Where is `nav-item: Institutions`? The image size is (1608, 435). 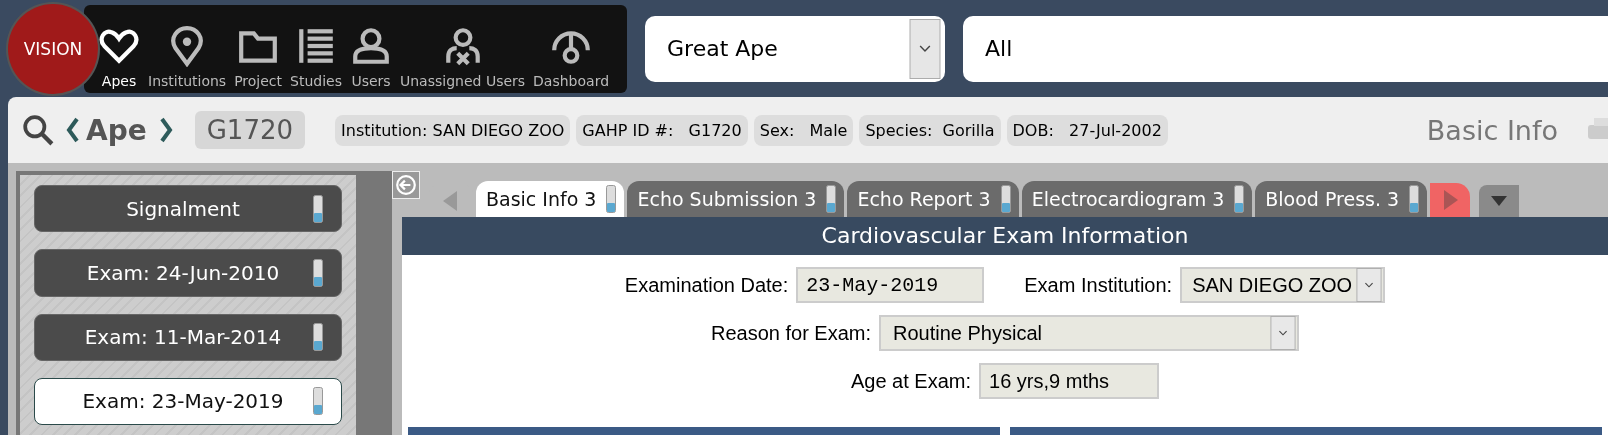 nav-item: Institutions is located at coordinates (187, 56).